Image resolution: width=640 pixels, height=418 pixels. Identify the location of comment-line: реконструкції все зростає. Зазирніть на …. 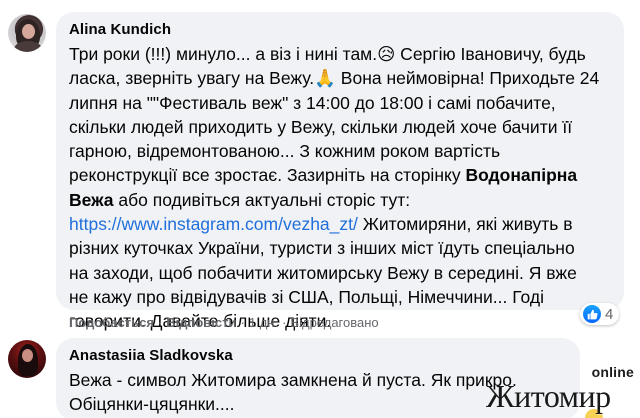
(343, 175).